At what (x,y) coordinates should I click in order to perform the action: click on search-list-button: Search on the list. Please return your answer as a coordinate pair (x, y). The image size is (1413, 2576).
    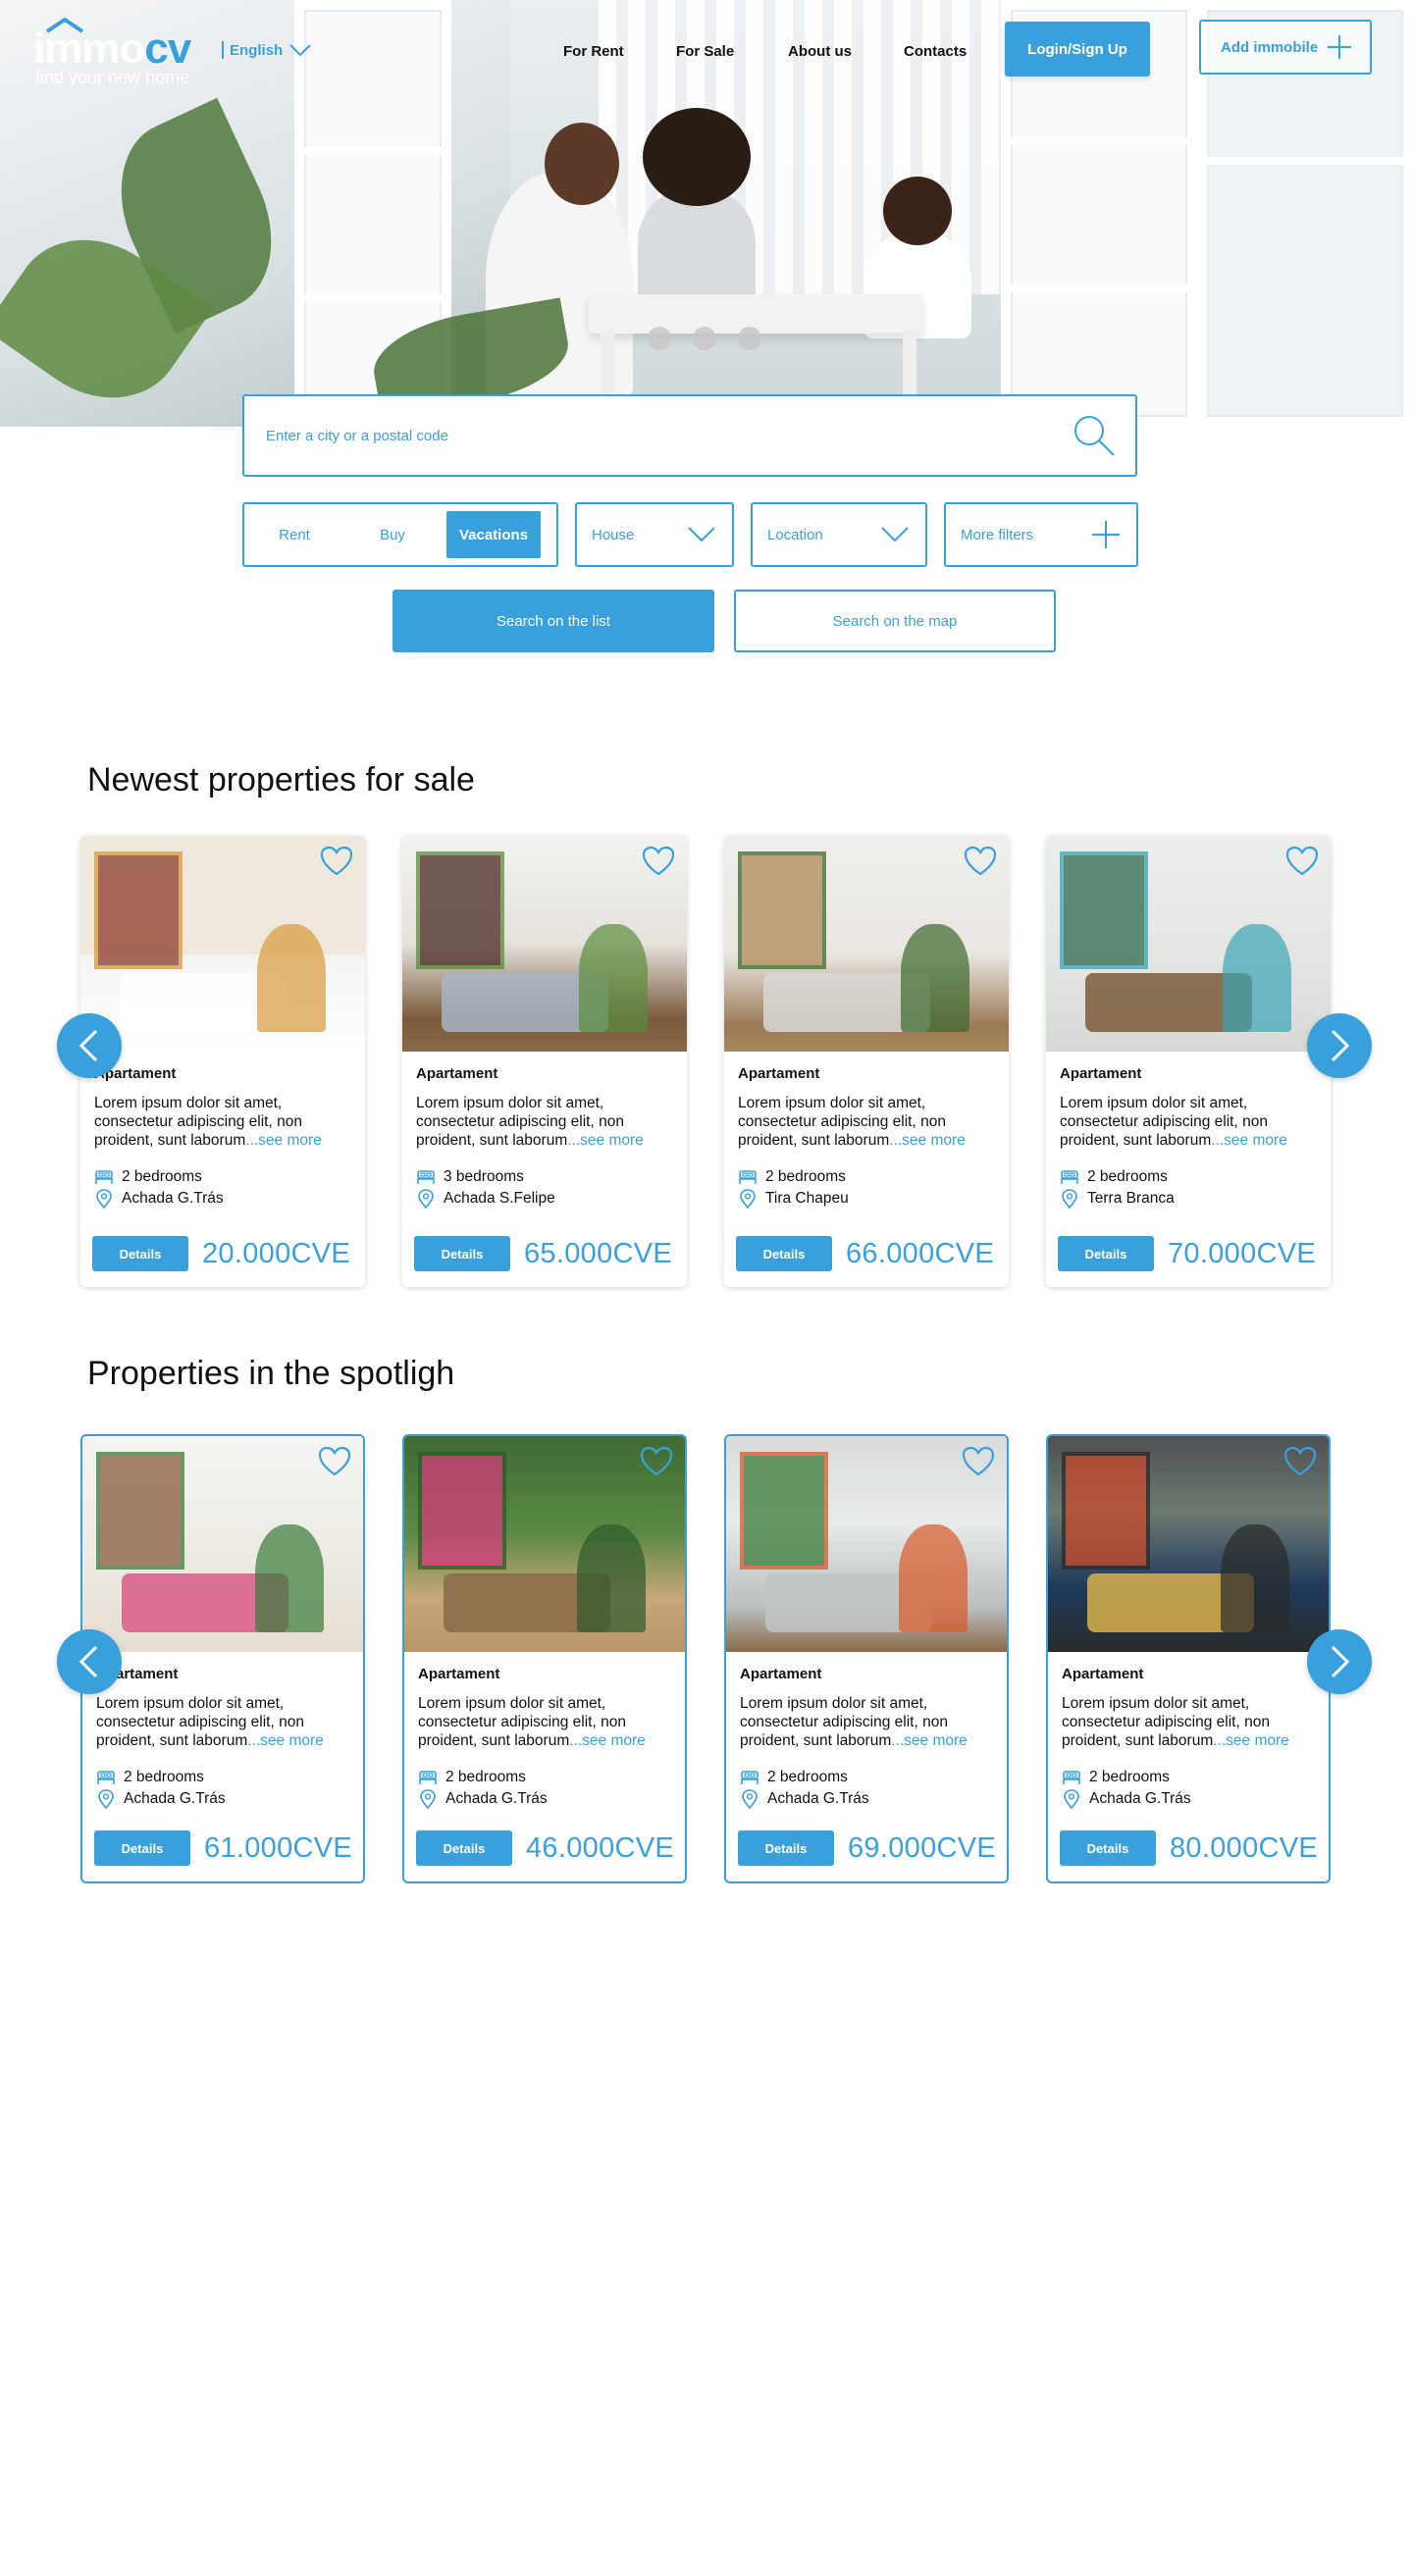
    Looking at the image, I should click on (553, 621).